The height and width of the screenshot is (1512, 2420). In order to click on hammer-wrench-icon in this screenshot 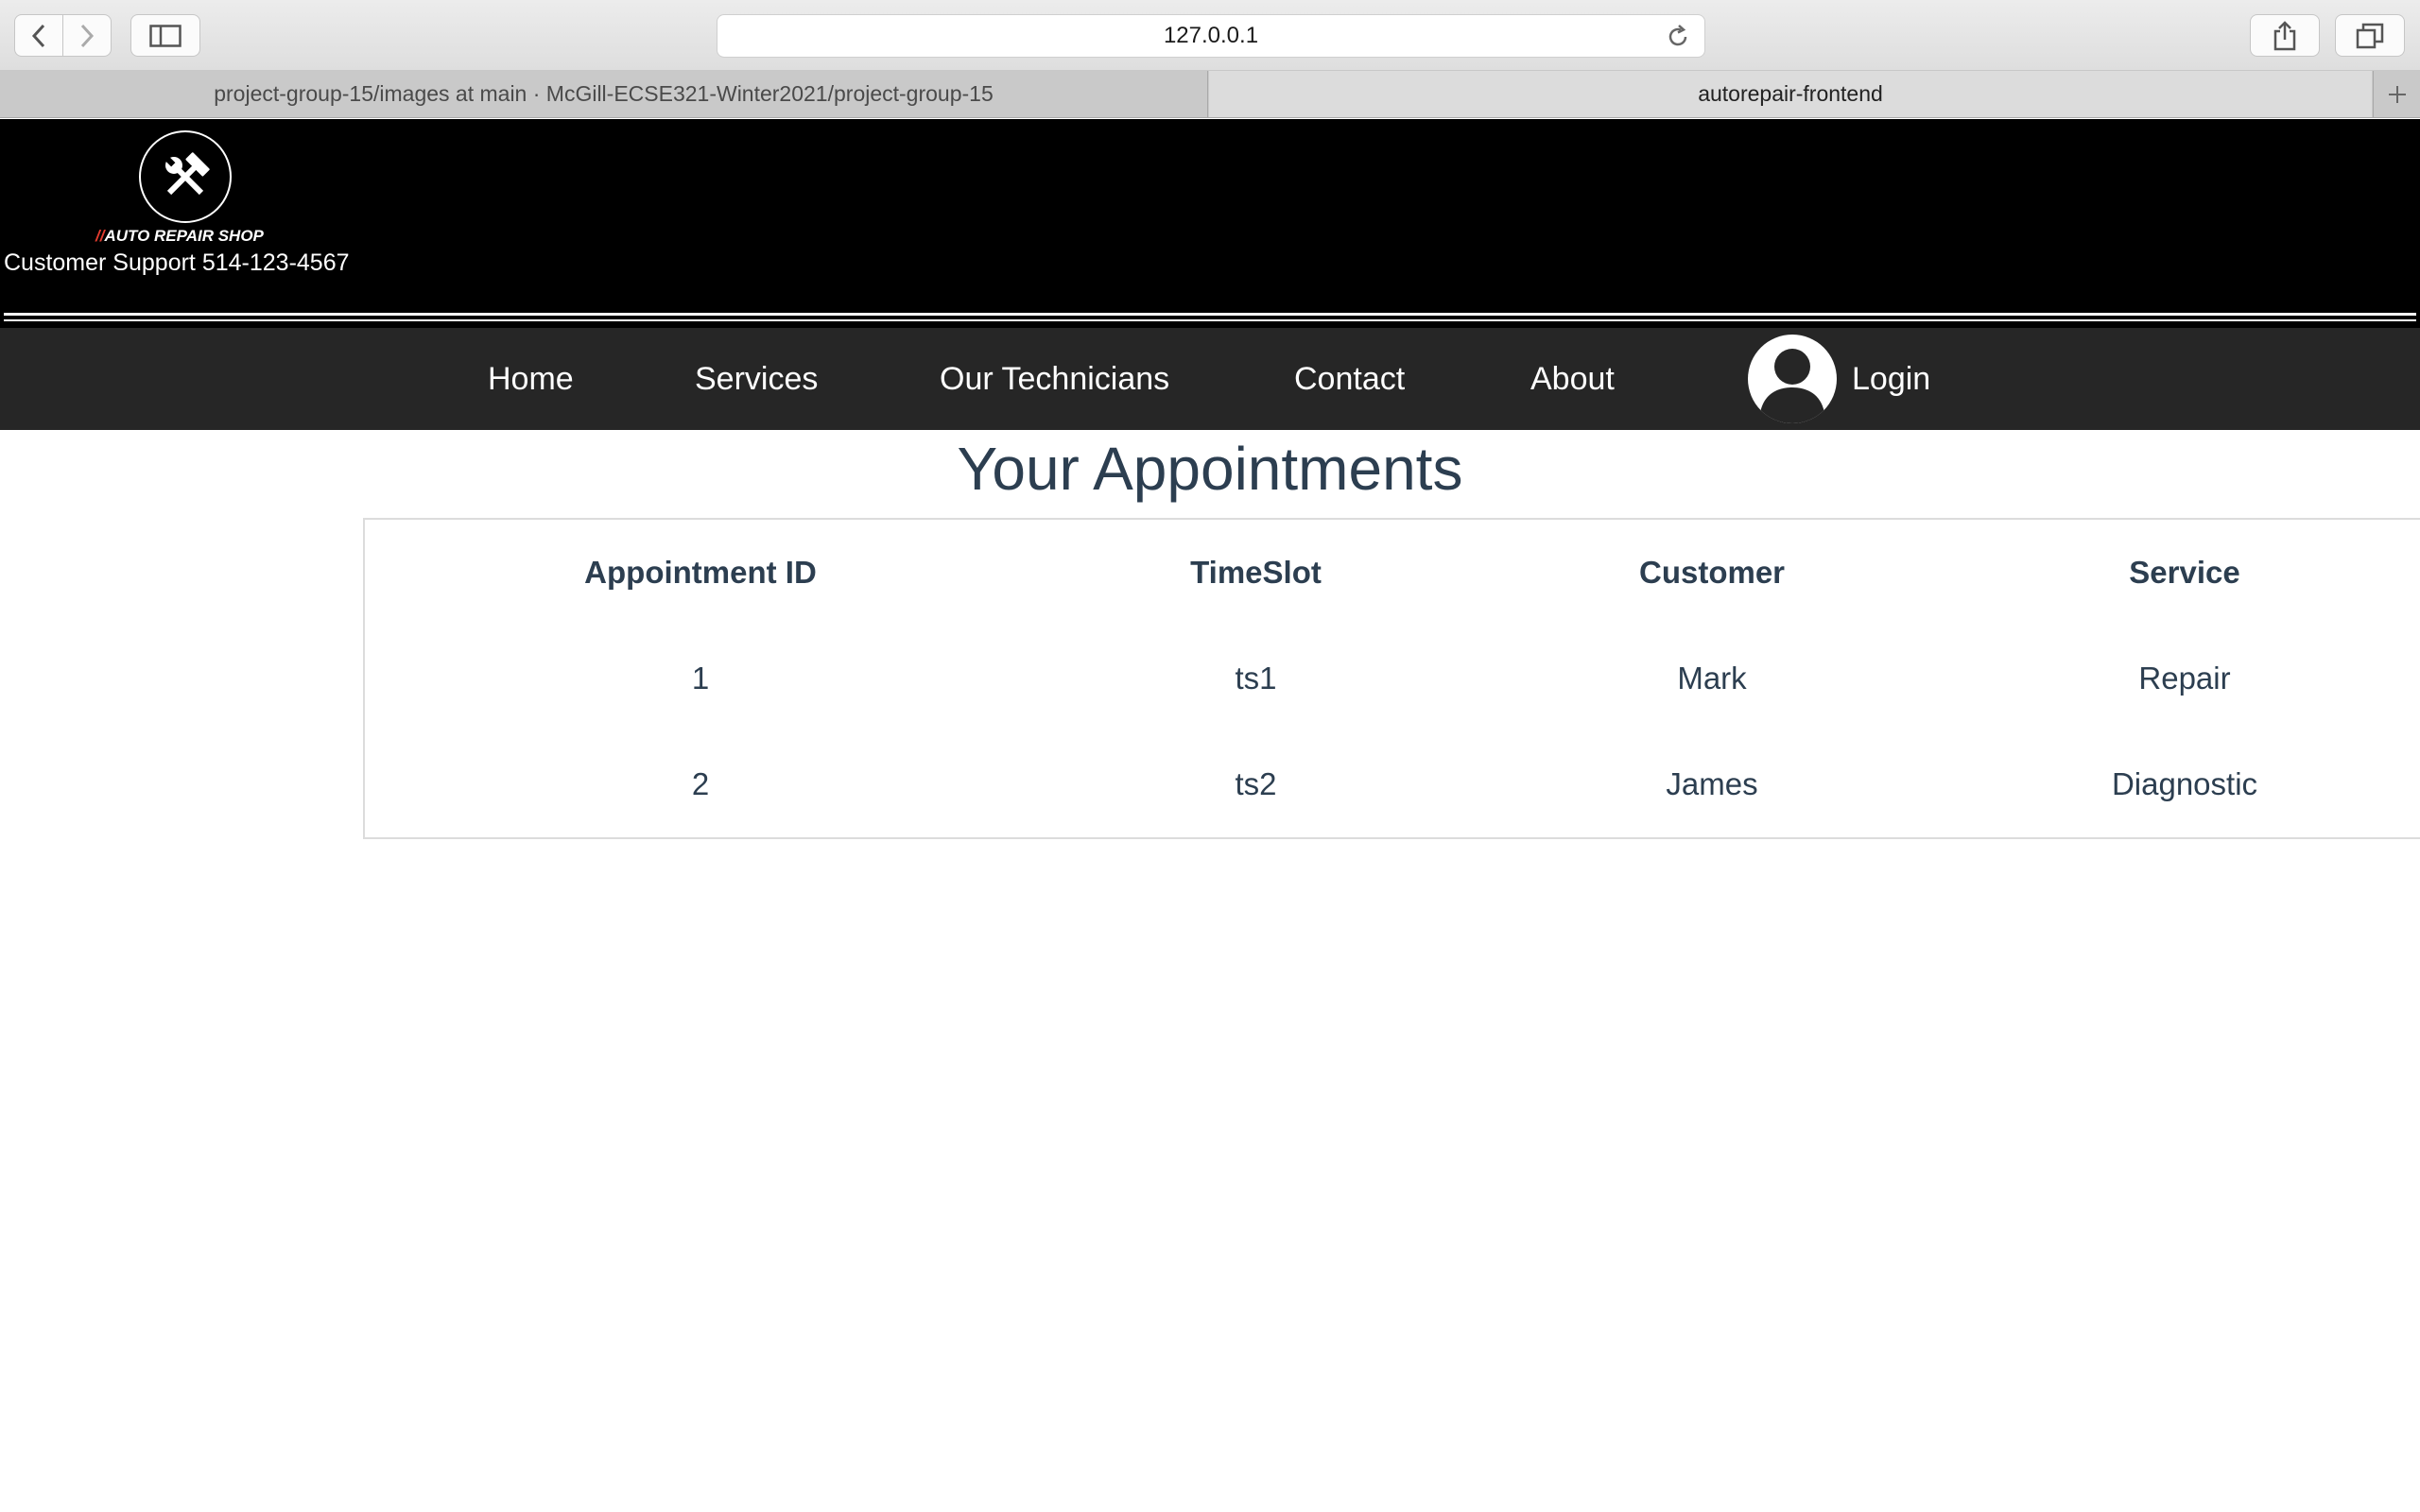, I will do `click(187, 174)`.